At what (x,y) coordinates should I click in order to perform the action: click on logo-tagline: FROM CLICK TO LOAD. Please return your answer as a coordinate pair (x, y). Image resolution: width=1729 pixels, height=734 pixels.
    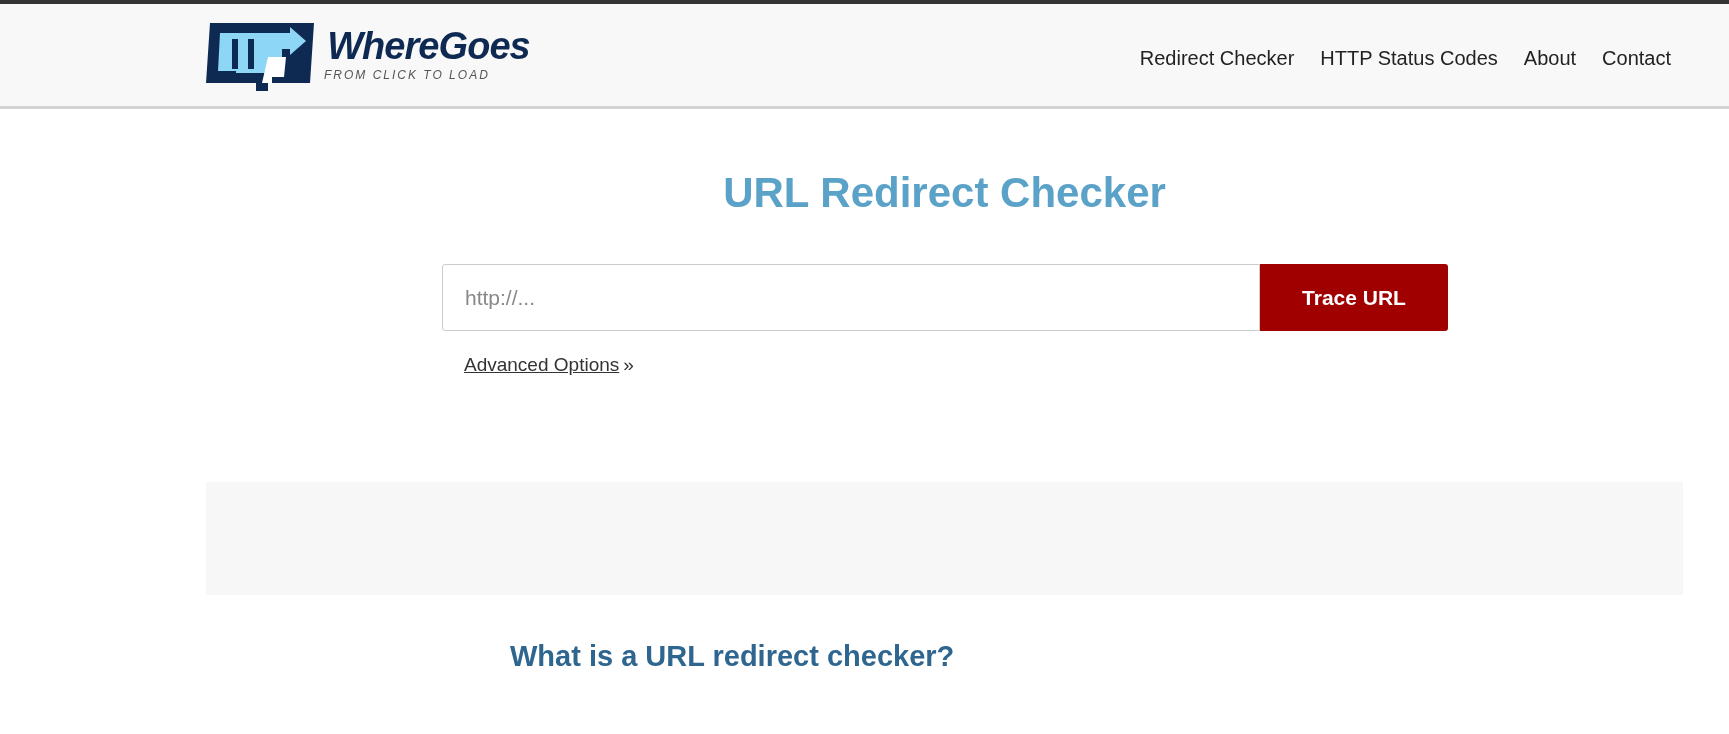
    Looking at the image, I should click on (407, 75).